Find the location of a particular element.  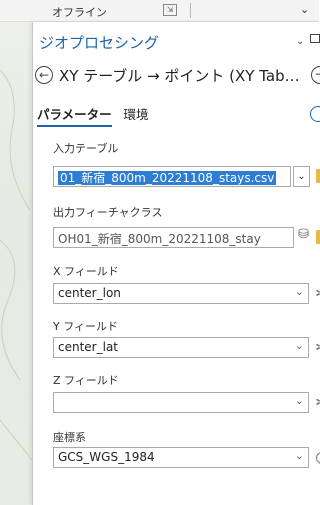

coordinate-system-value: GCS_WGS_1984 is located at coordinates (106, 457).